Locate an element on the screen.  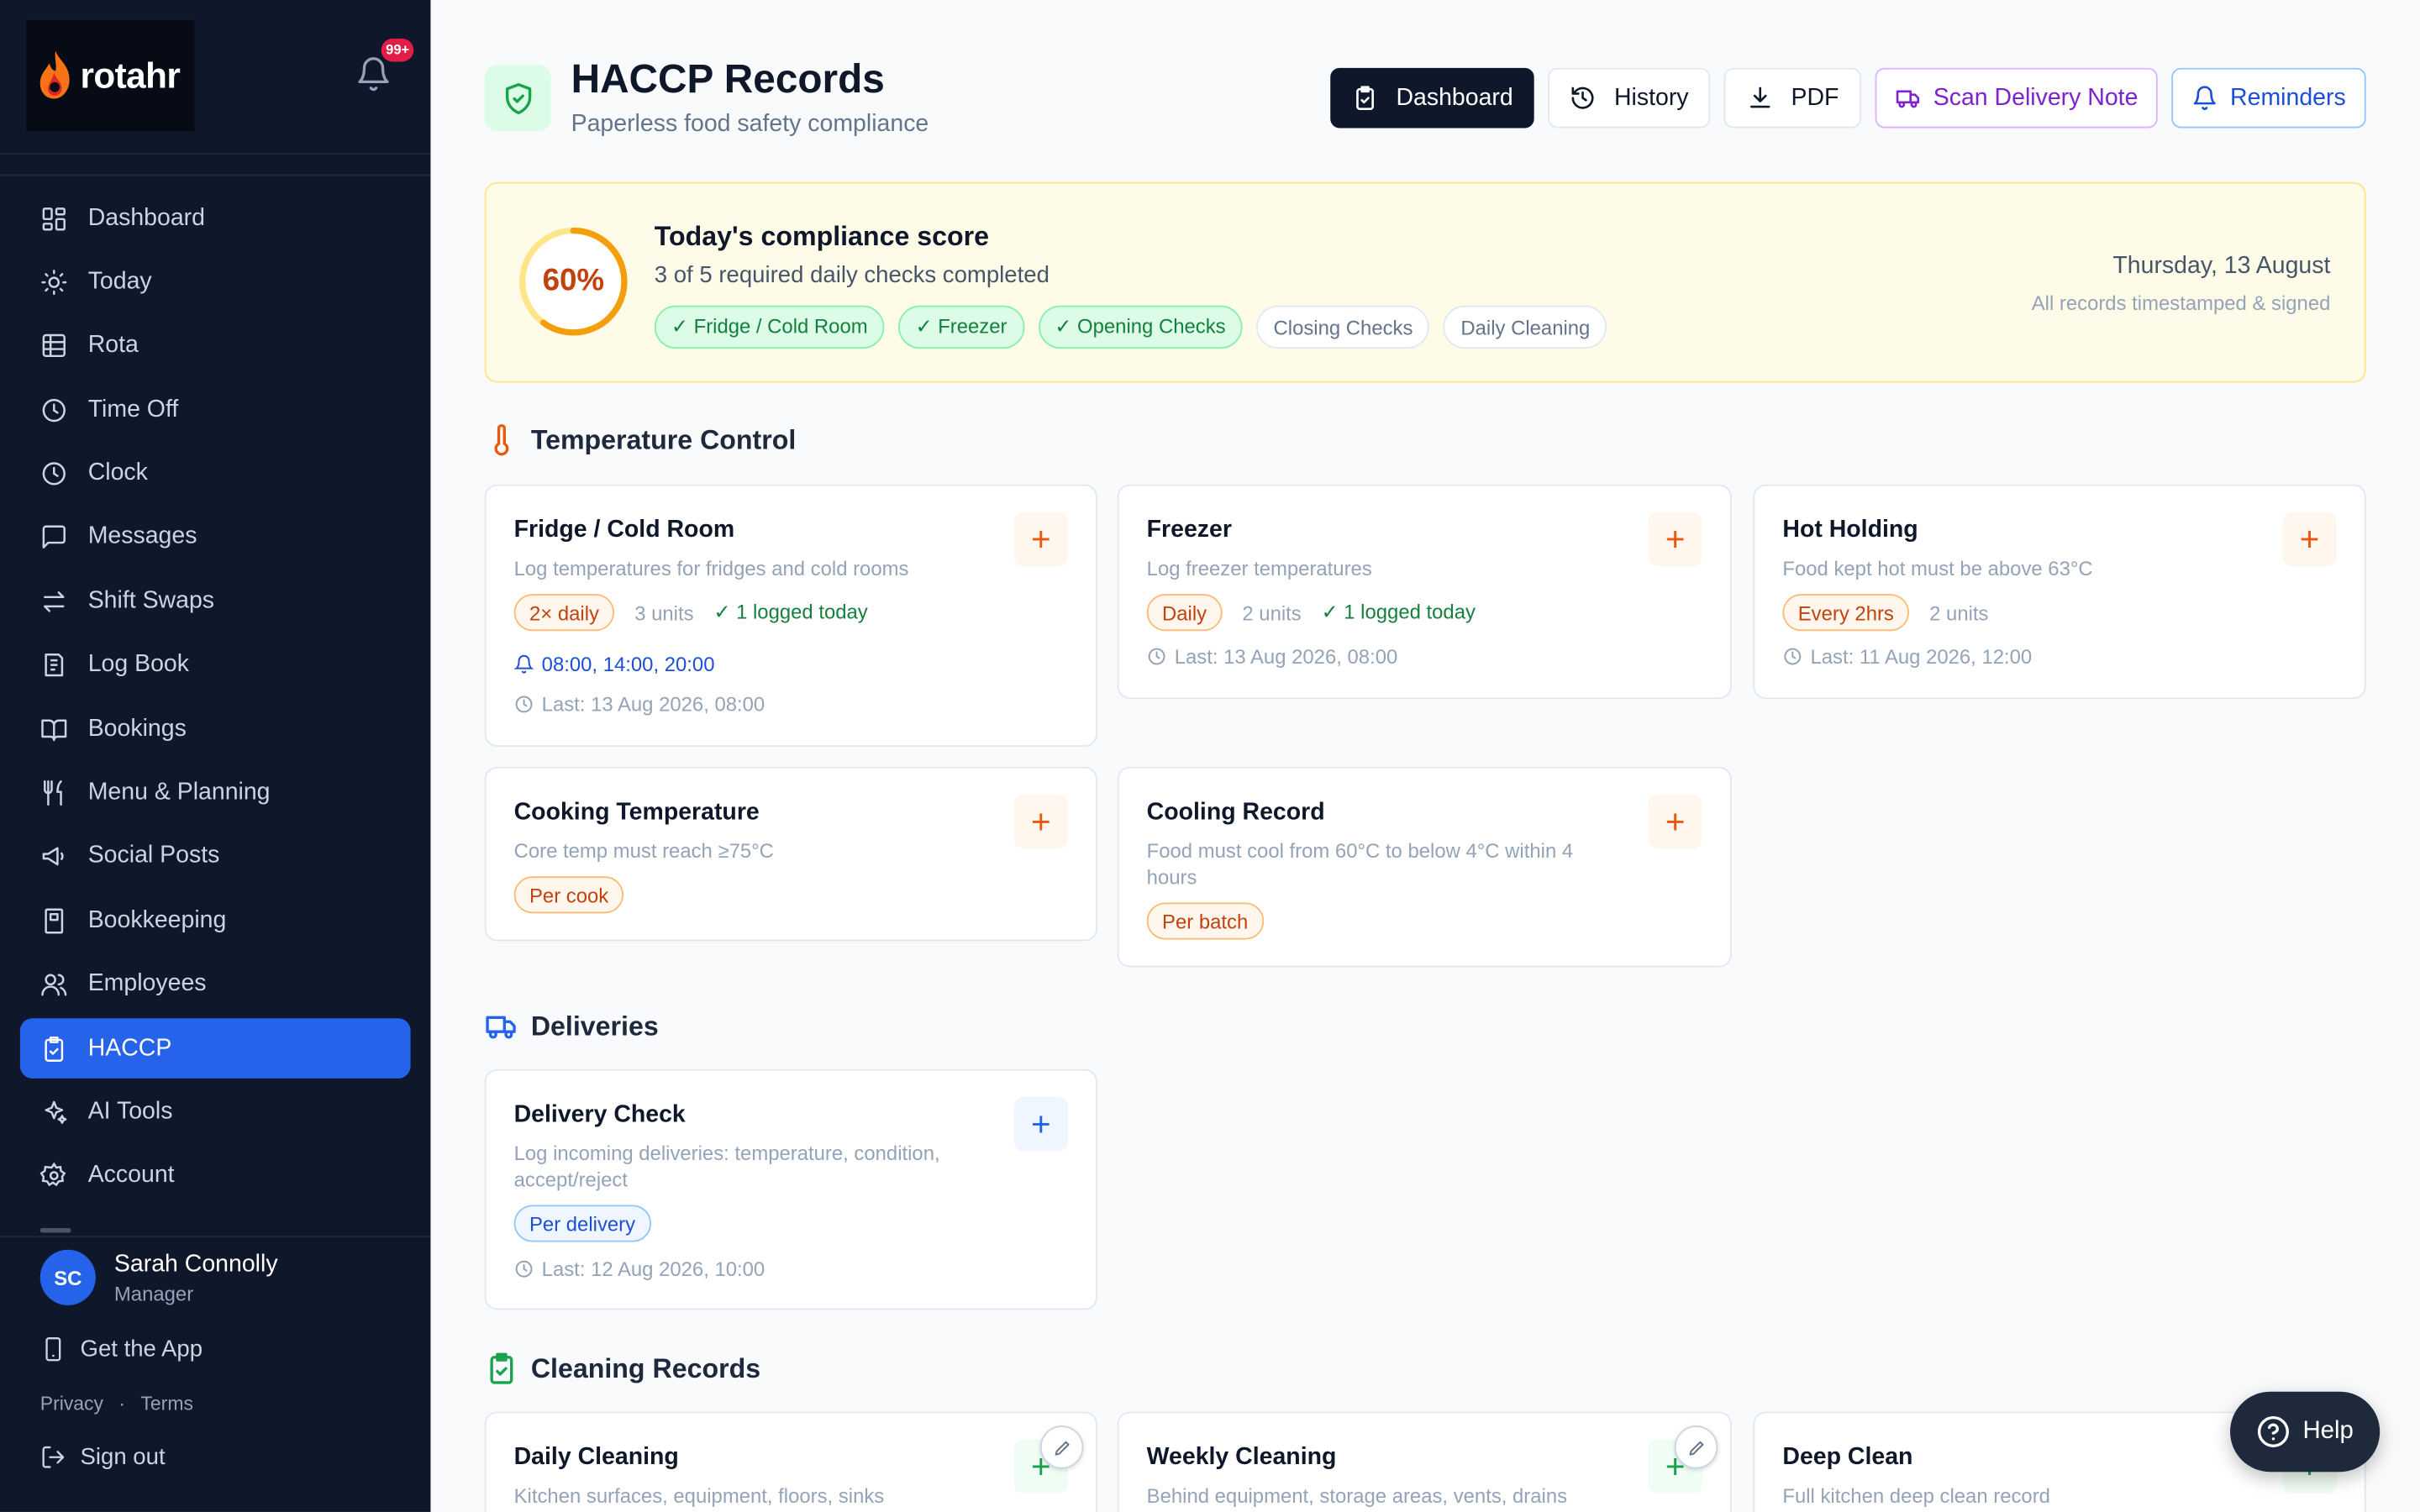
sidebar-item-rota: Rota is located at coordinates (216, 346).